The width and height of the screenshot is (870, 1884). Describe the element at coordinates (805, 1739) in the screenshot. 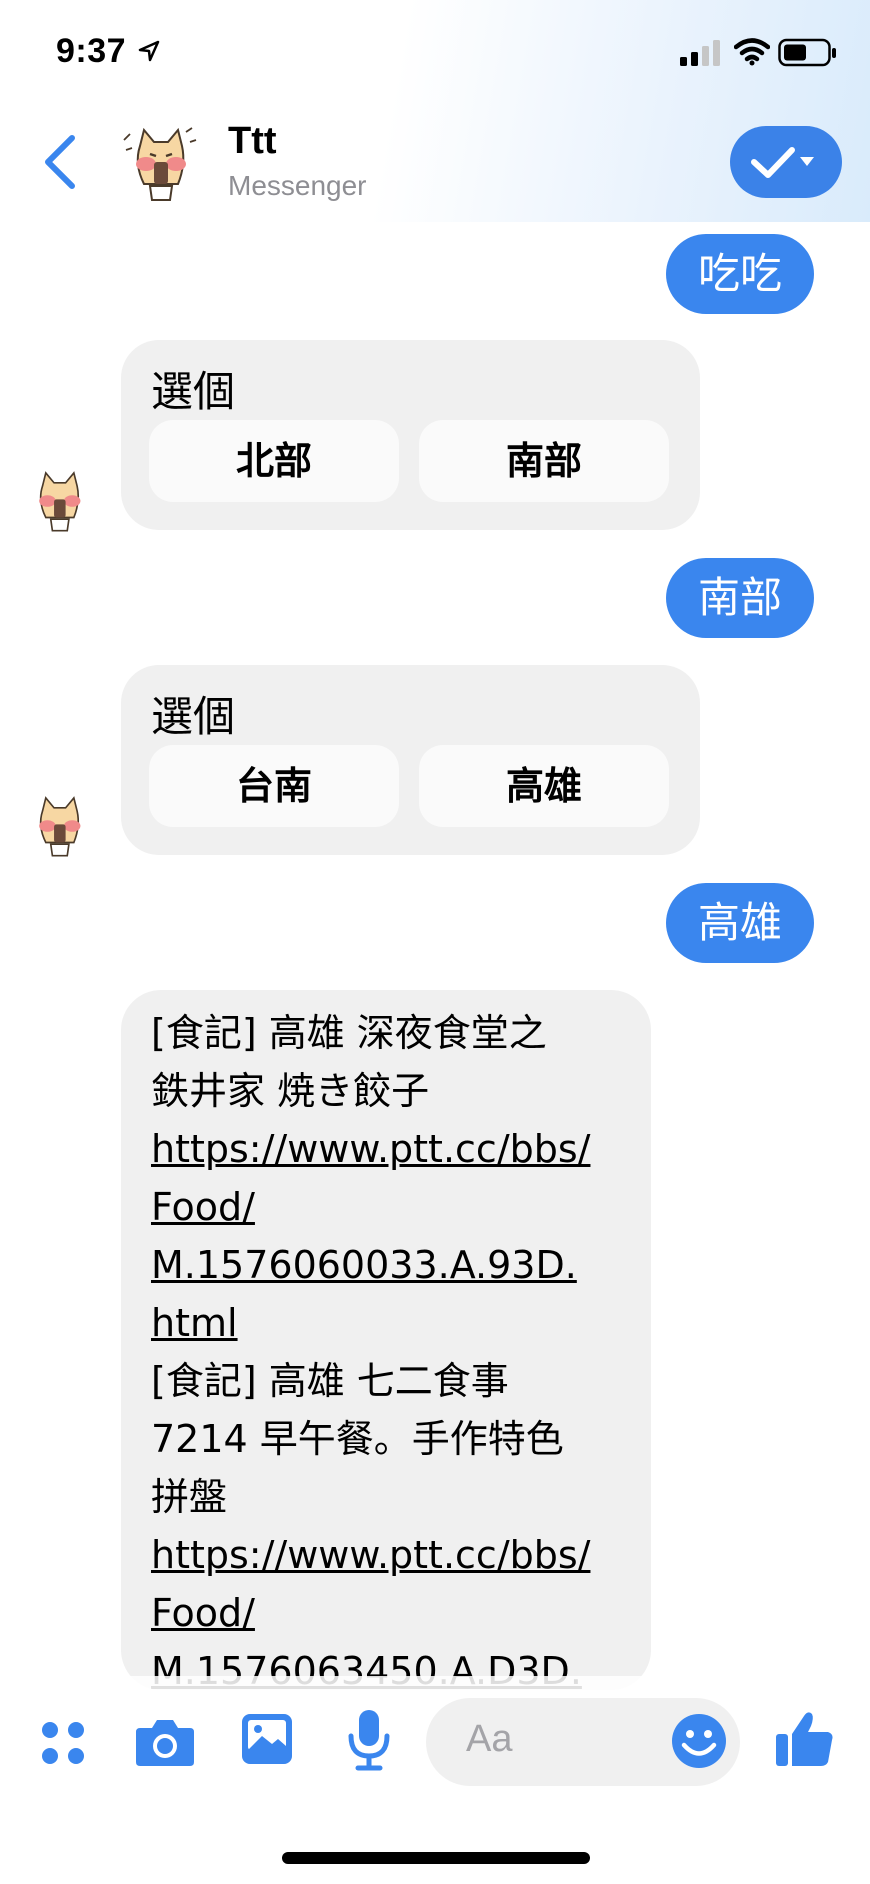

I see `thumbs-up-icon` at that location.